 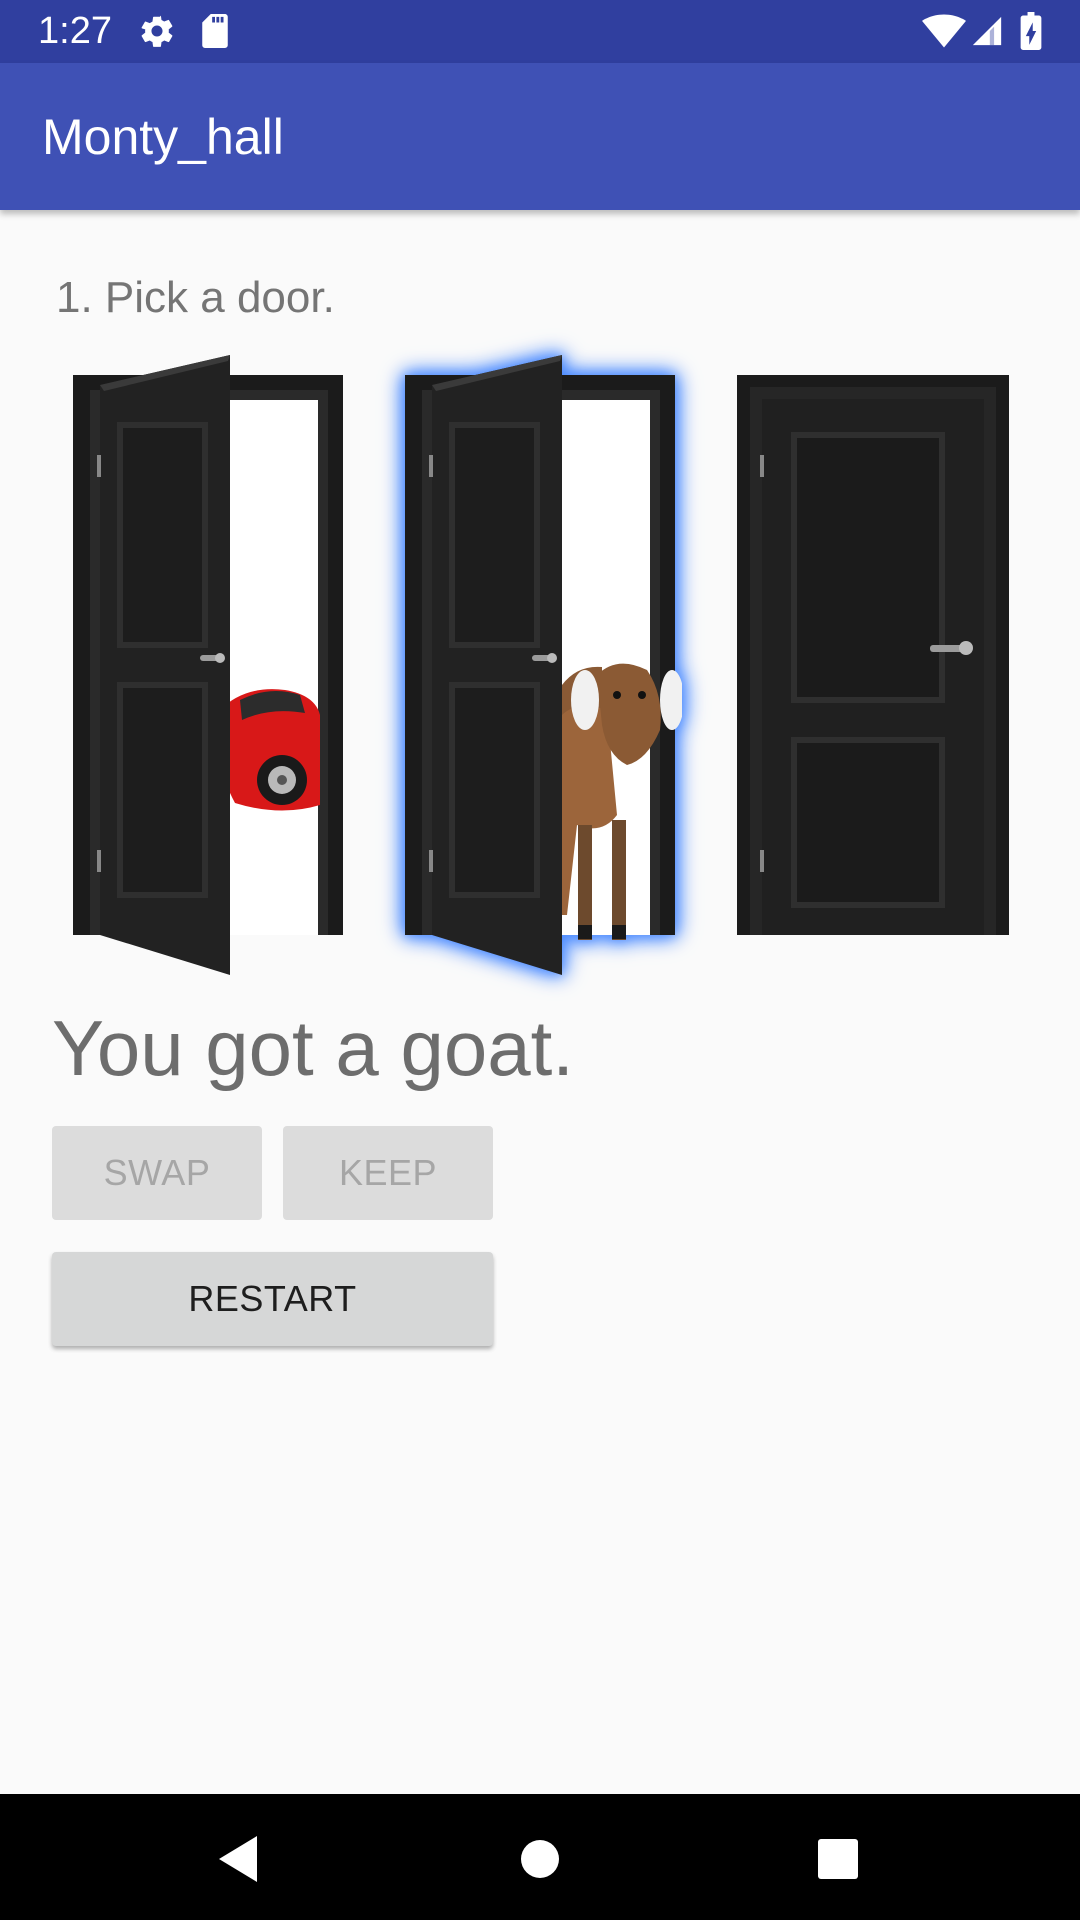 What do you see at coordinates (838, 1859) in the screenshot?
I see `recents-icon` at bounding box center [838, 1859].